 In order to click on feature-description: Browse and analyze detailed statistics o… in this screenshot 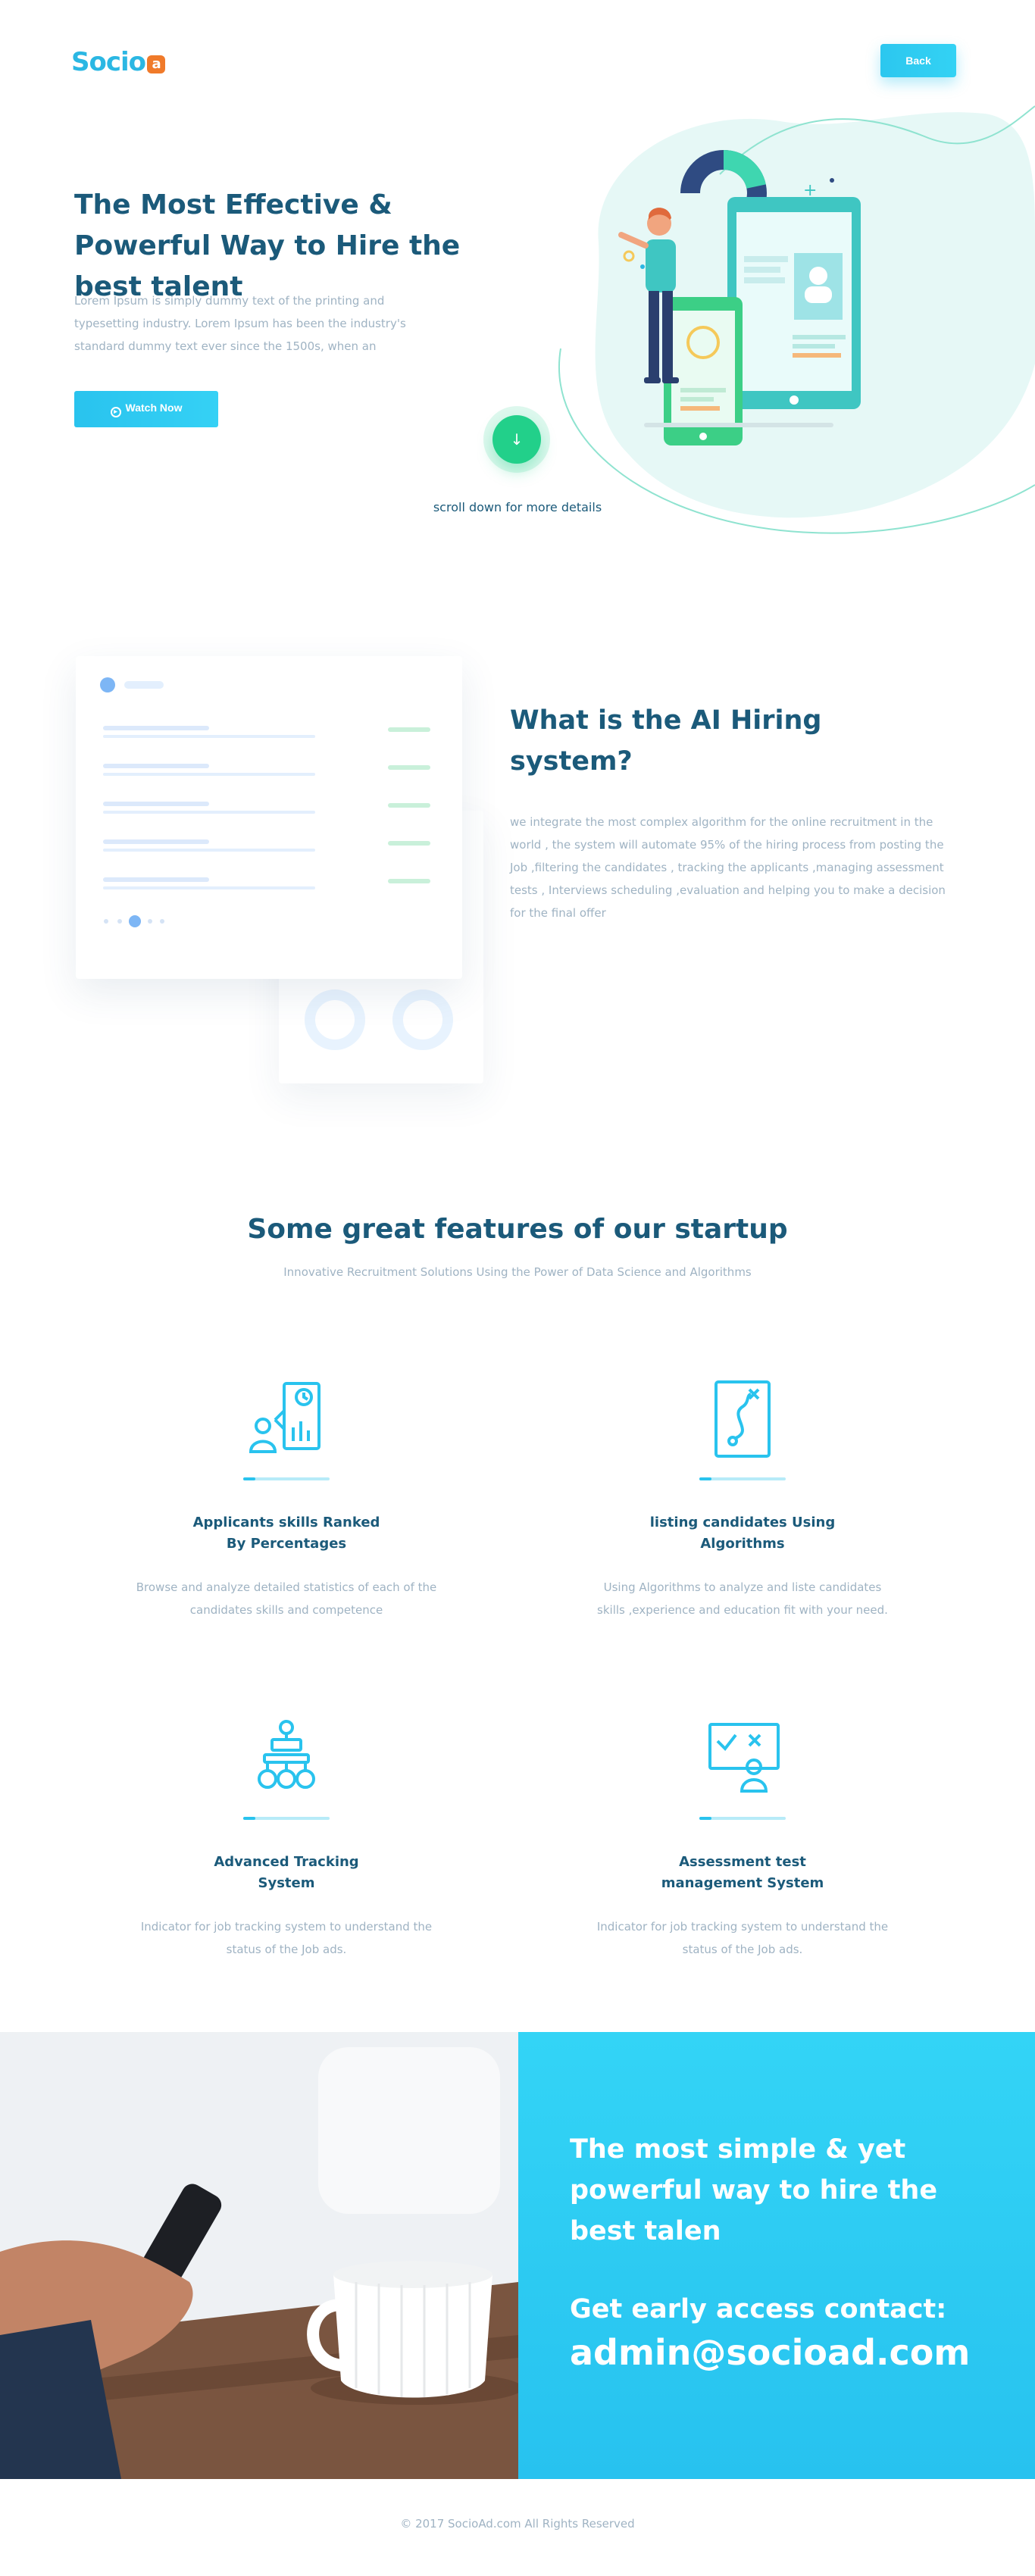, I will do `click(286, 1598)`.